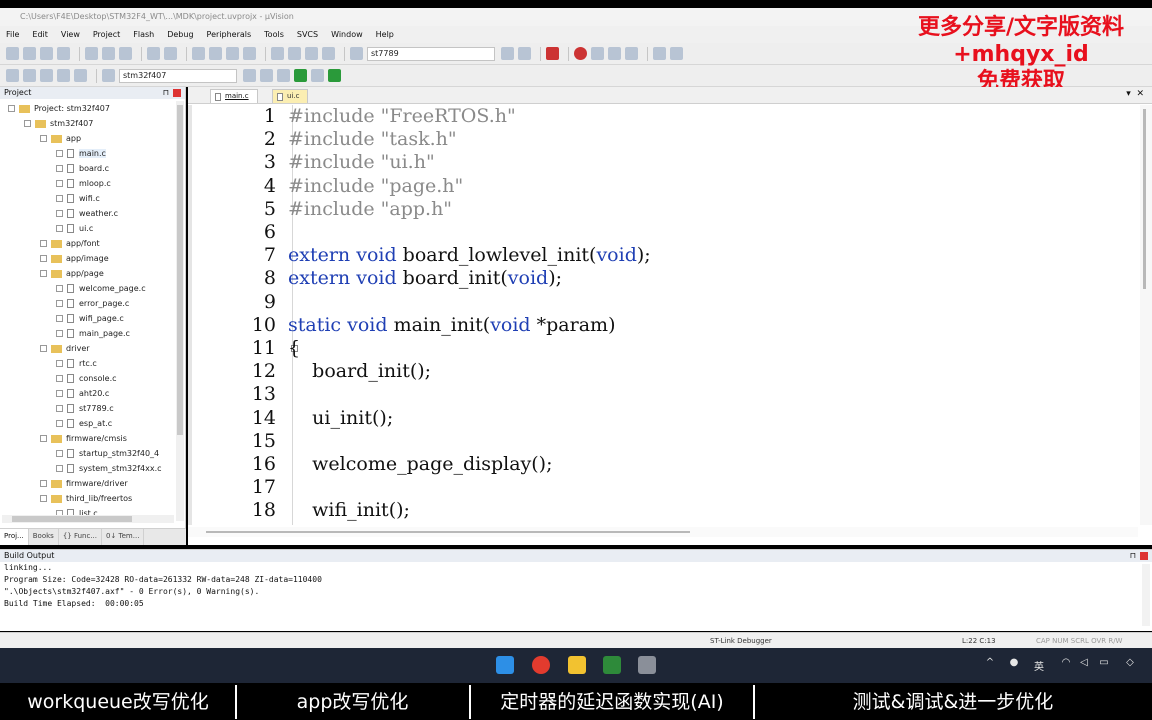 The height and width of the screenshot is (720, 1152). Describe the element at coordinates (198, 53) in the screenshot. I see `bookmark-icon` at that location.